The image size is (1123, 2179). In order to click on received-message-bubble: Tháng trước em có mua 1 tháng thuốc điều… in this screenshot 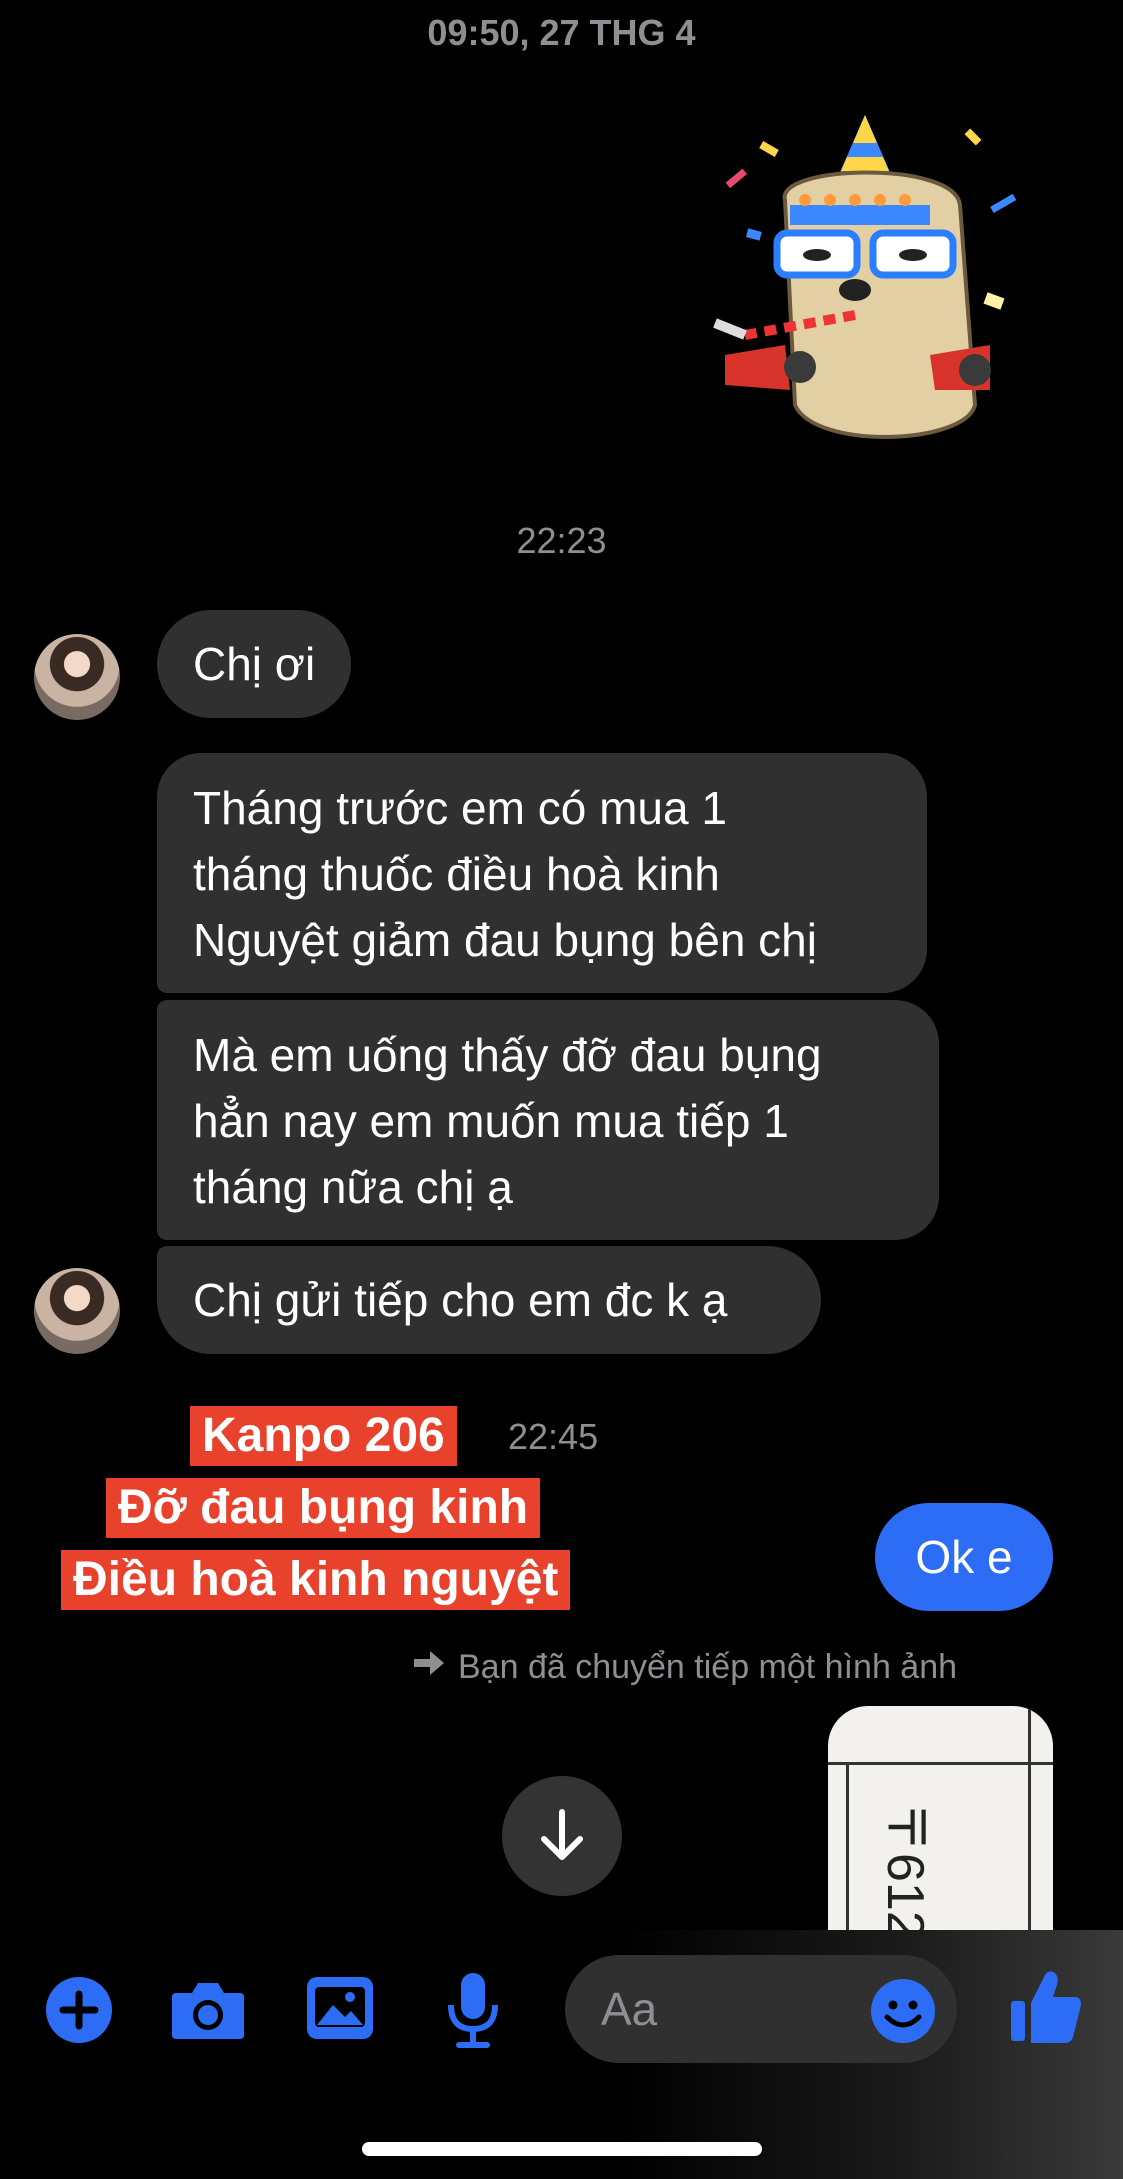, I will do `click(542, 873)`.